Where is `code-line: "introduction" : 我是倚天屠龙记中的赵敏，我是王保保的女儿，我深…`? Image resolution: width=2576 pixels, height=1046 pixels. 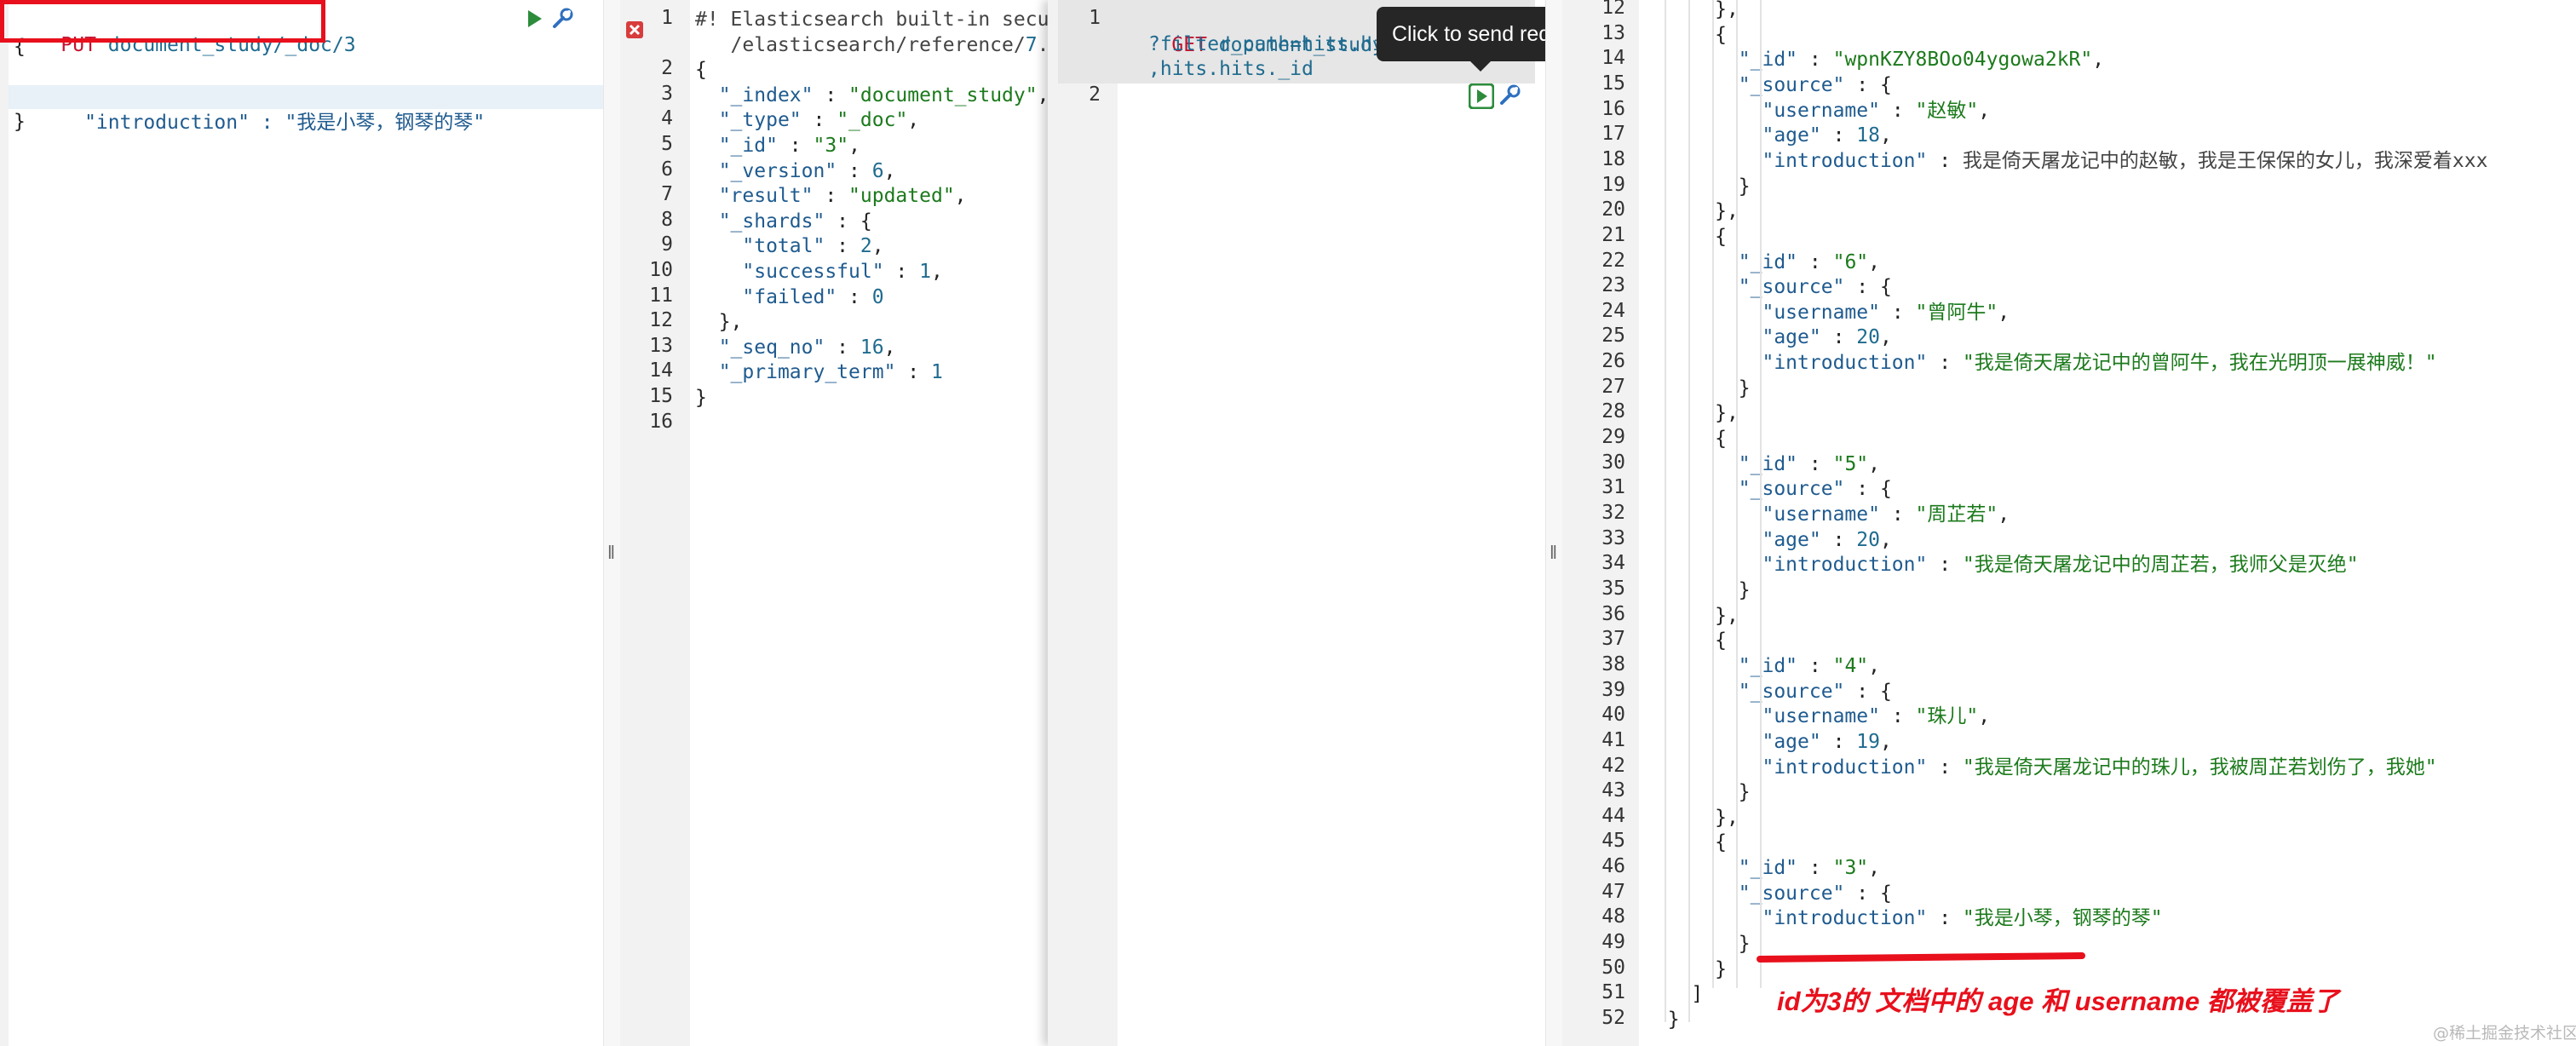 code-line: "introduction" : 我是倚天屠龙记中的赵敏，我是王保保的女儿，我深… is located at coordinates (2125, 160).